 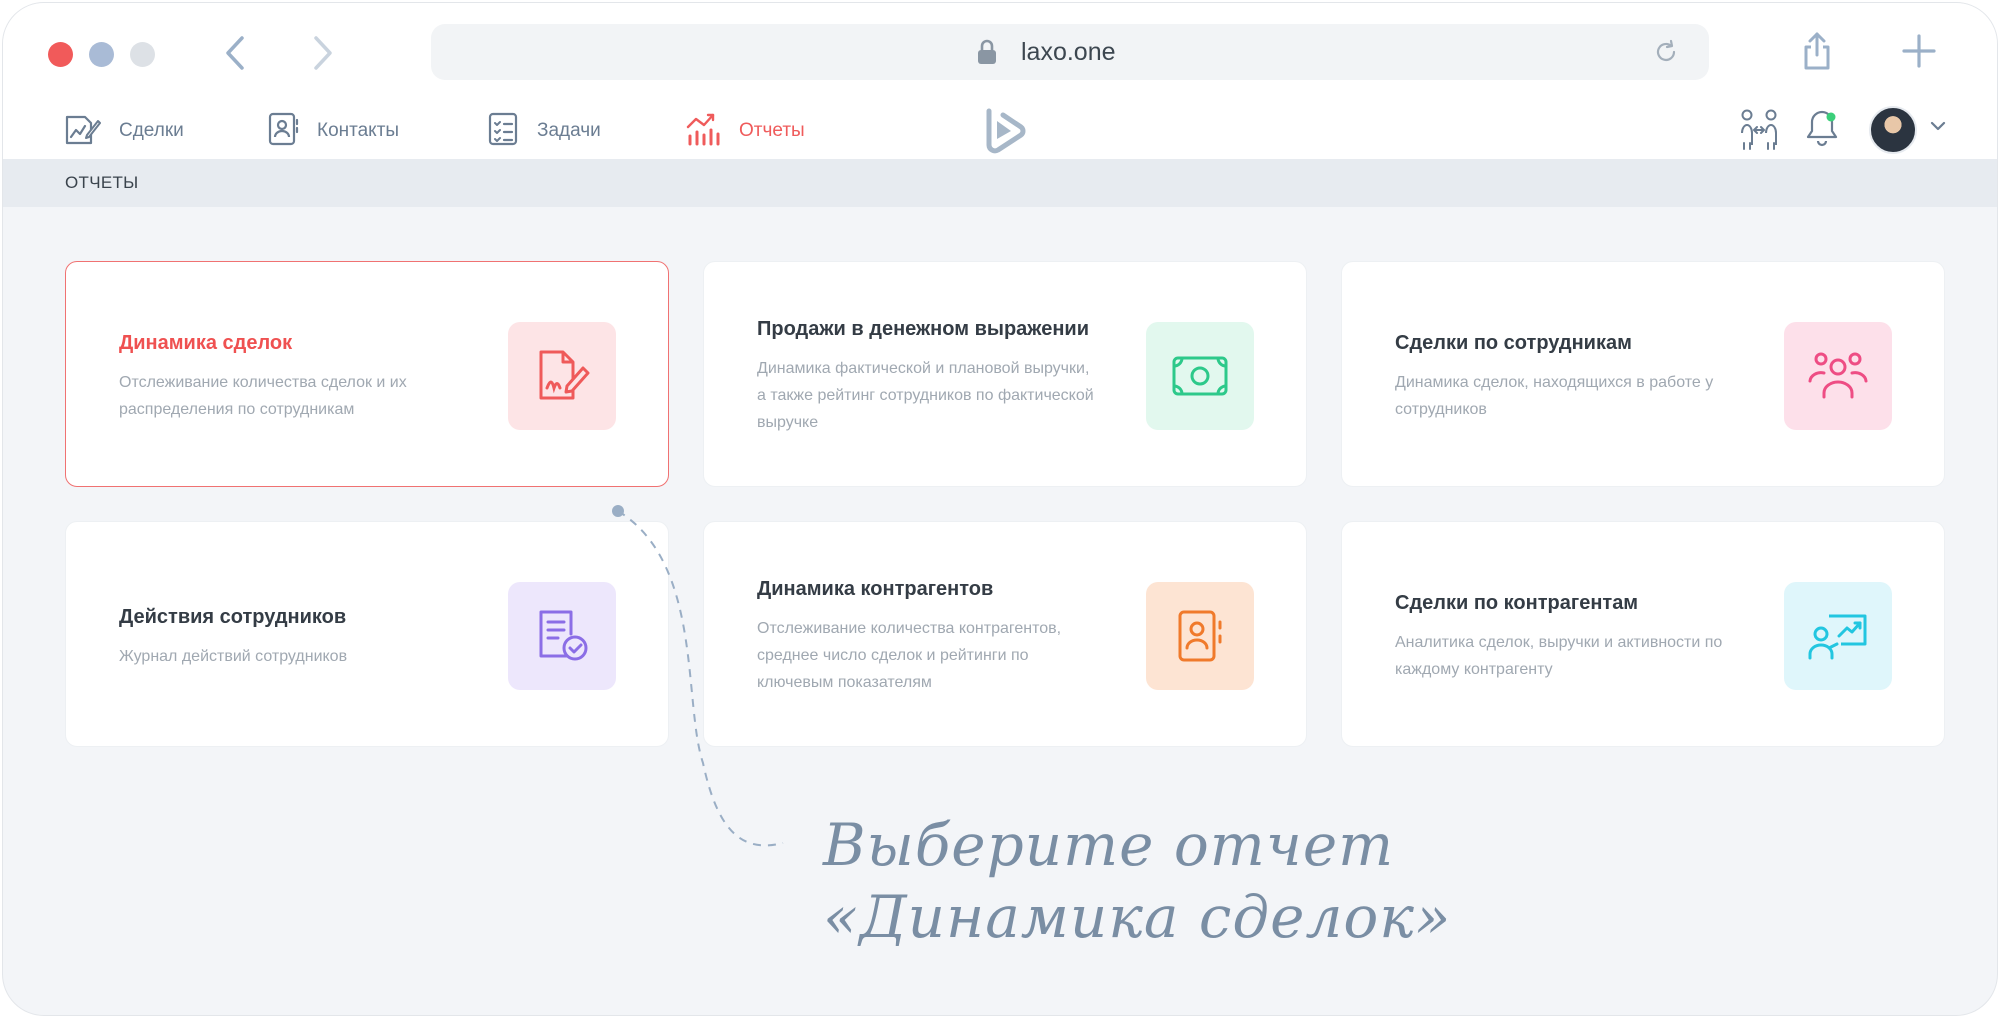 What do you see at coordinates (1137, 881) in the screenshot?
I see `annotation-text: Выберите отчет «Динамика сделок»` at bounding box center [1137, 881].